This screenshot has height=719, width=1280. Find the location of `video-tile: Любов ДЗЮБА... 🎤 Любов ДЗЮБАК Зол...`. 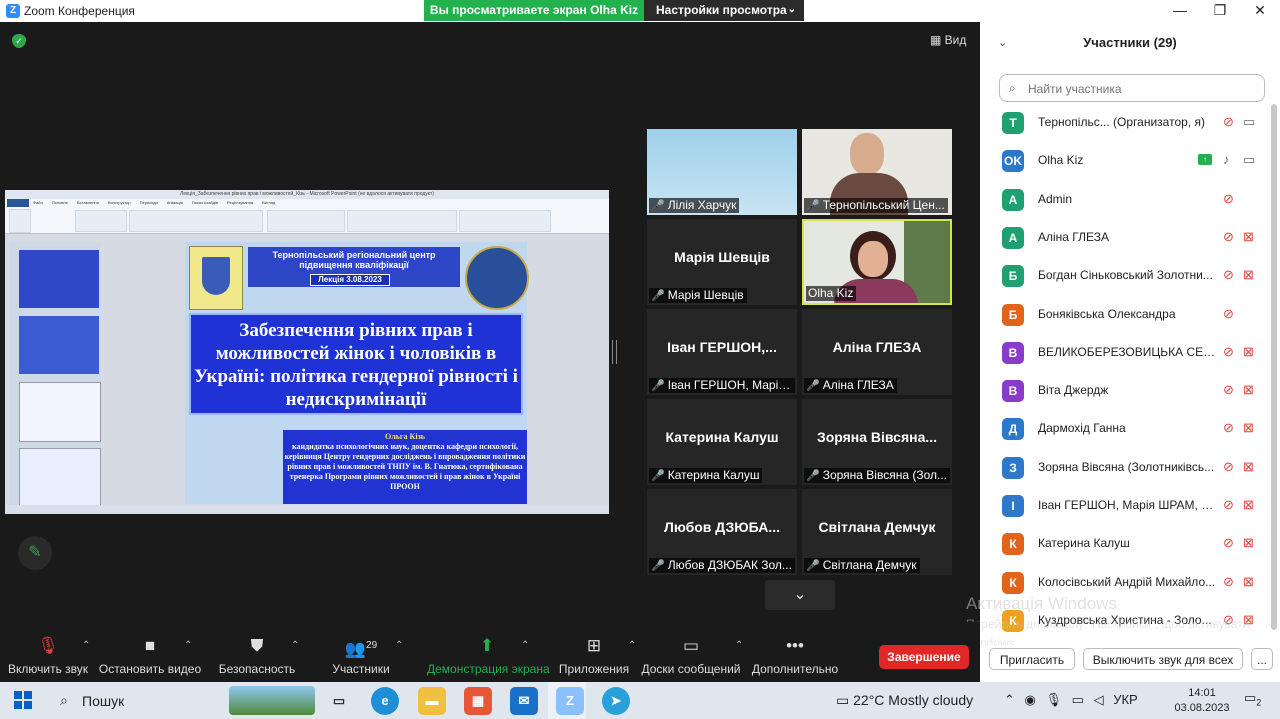

video-tile: Любов ДЗЮБА... 🎤 Любов ДЗЮБАК Зол... is located at coordinates (722, 532).